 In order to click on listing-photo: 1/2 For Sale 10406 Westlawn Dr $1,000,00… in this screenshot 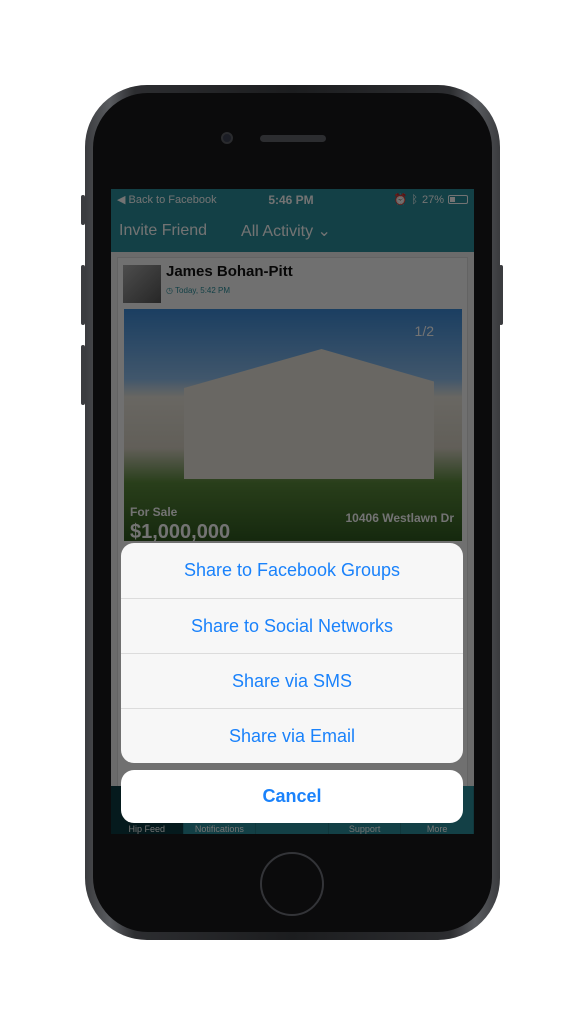, I will do `click(293, 426)`.